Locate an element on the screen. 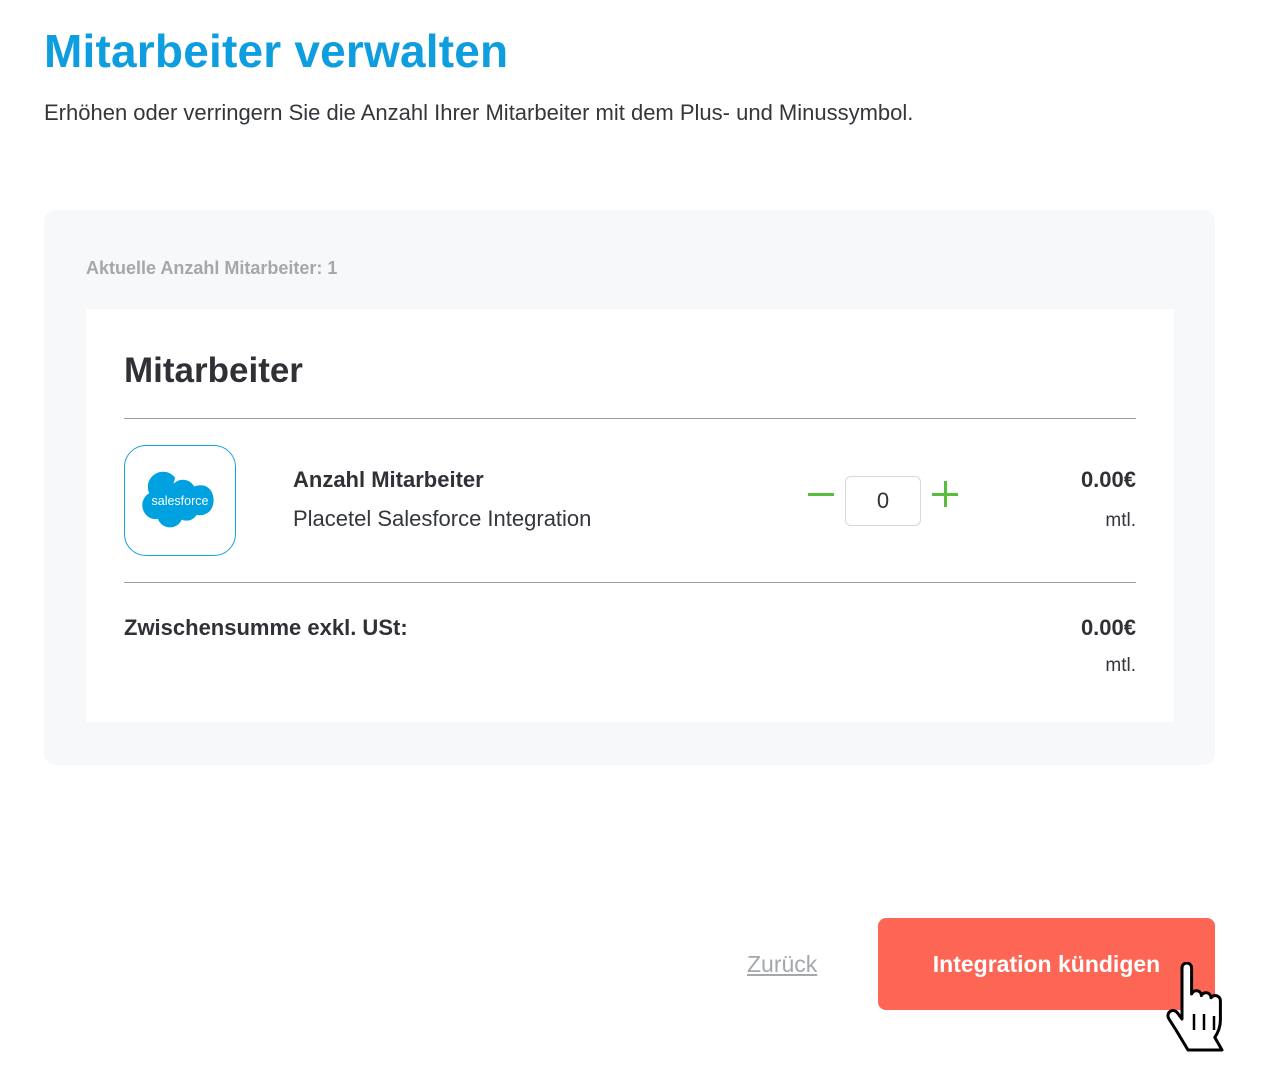  subtotal-price-unit: mtl. is located at coordinates (1120, 665).